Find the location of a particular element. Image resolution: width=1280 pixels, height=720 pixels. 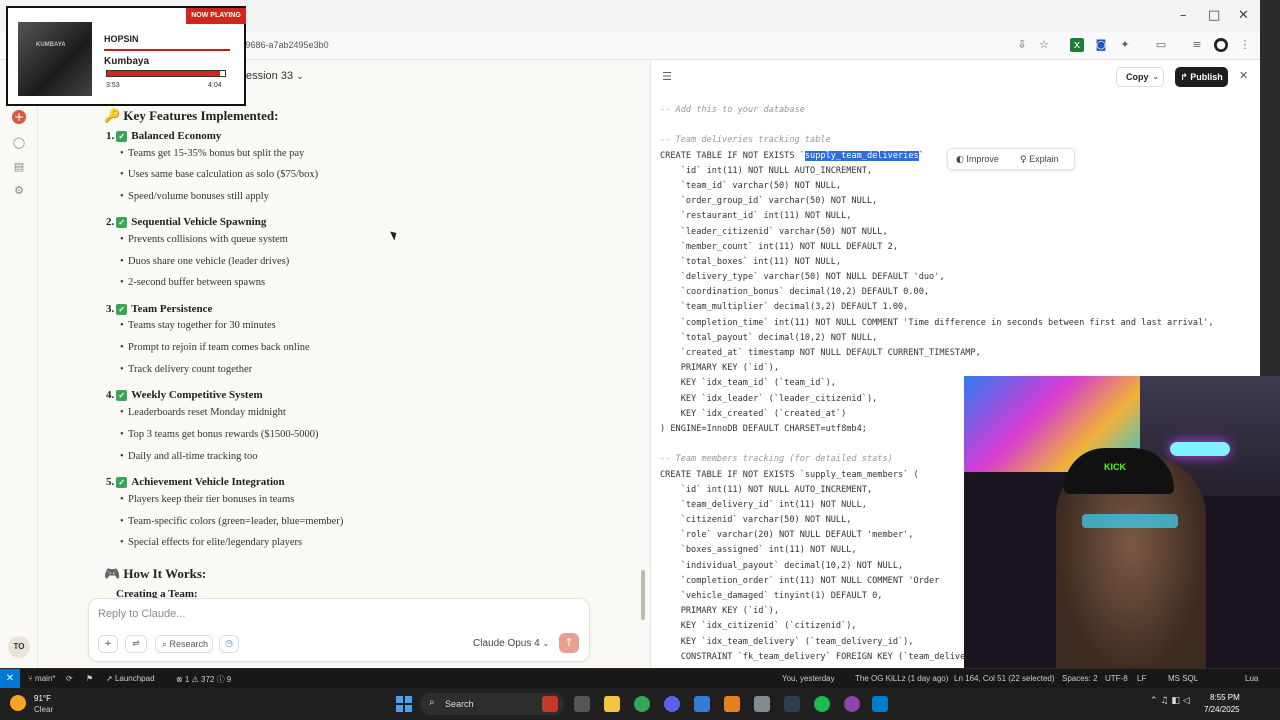

launchpad: ➚ Launchpad is located at coordinates (130, 678).